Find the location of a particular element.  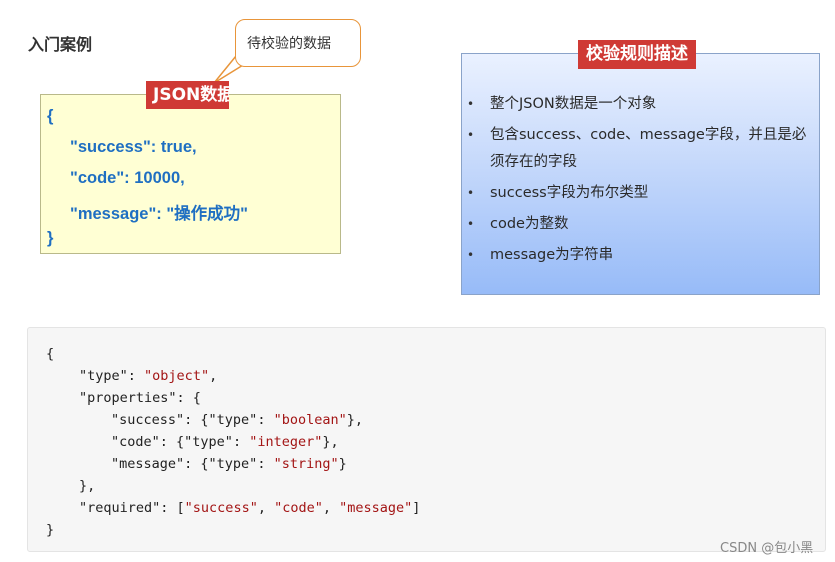

list-item: • 整个JSON数据是一个对象 is located at coordinates (642, 104).